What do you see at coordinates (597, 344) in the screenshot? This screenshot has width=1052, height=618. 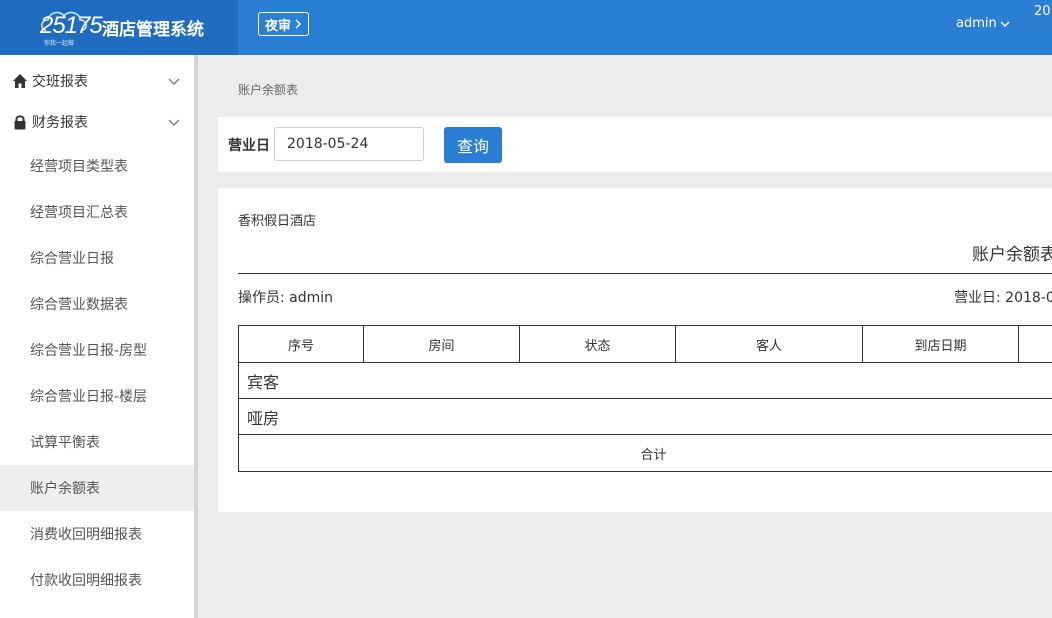 I see `column-header: 状态` at bounding box center [597, 344].